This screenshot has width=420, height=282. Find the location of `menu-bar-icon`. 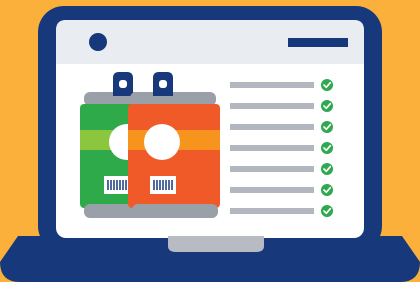

menu-bar-icon is located at coordinates (318, 42).